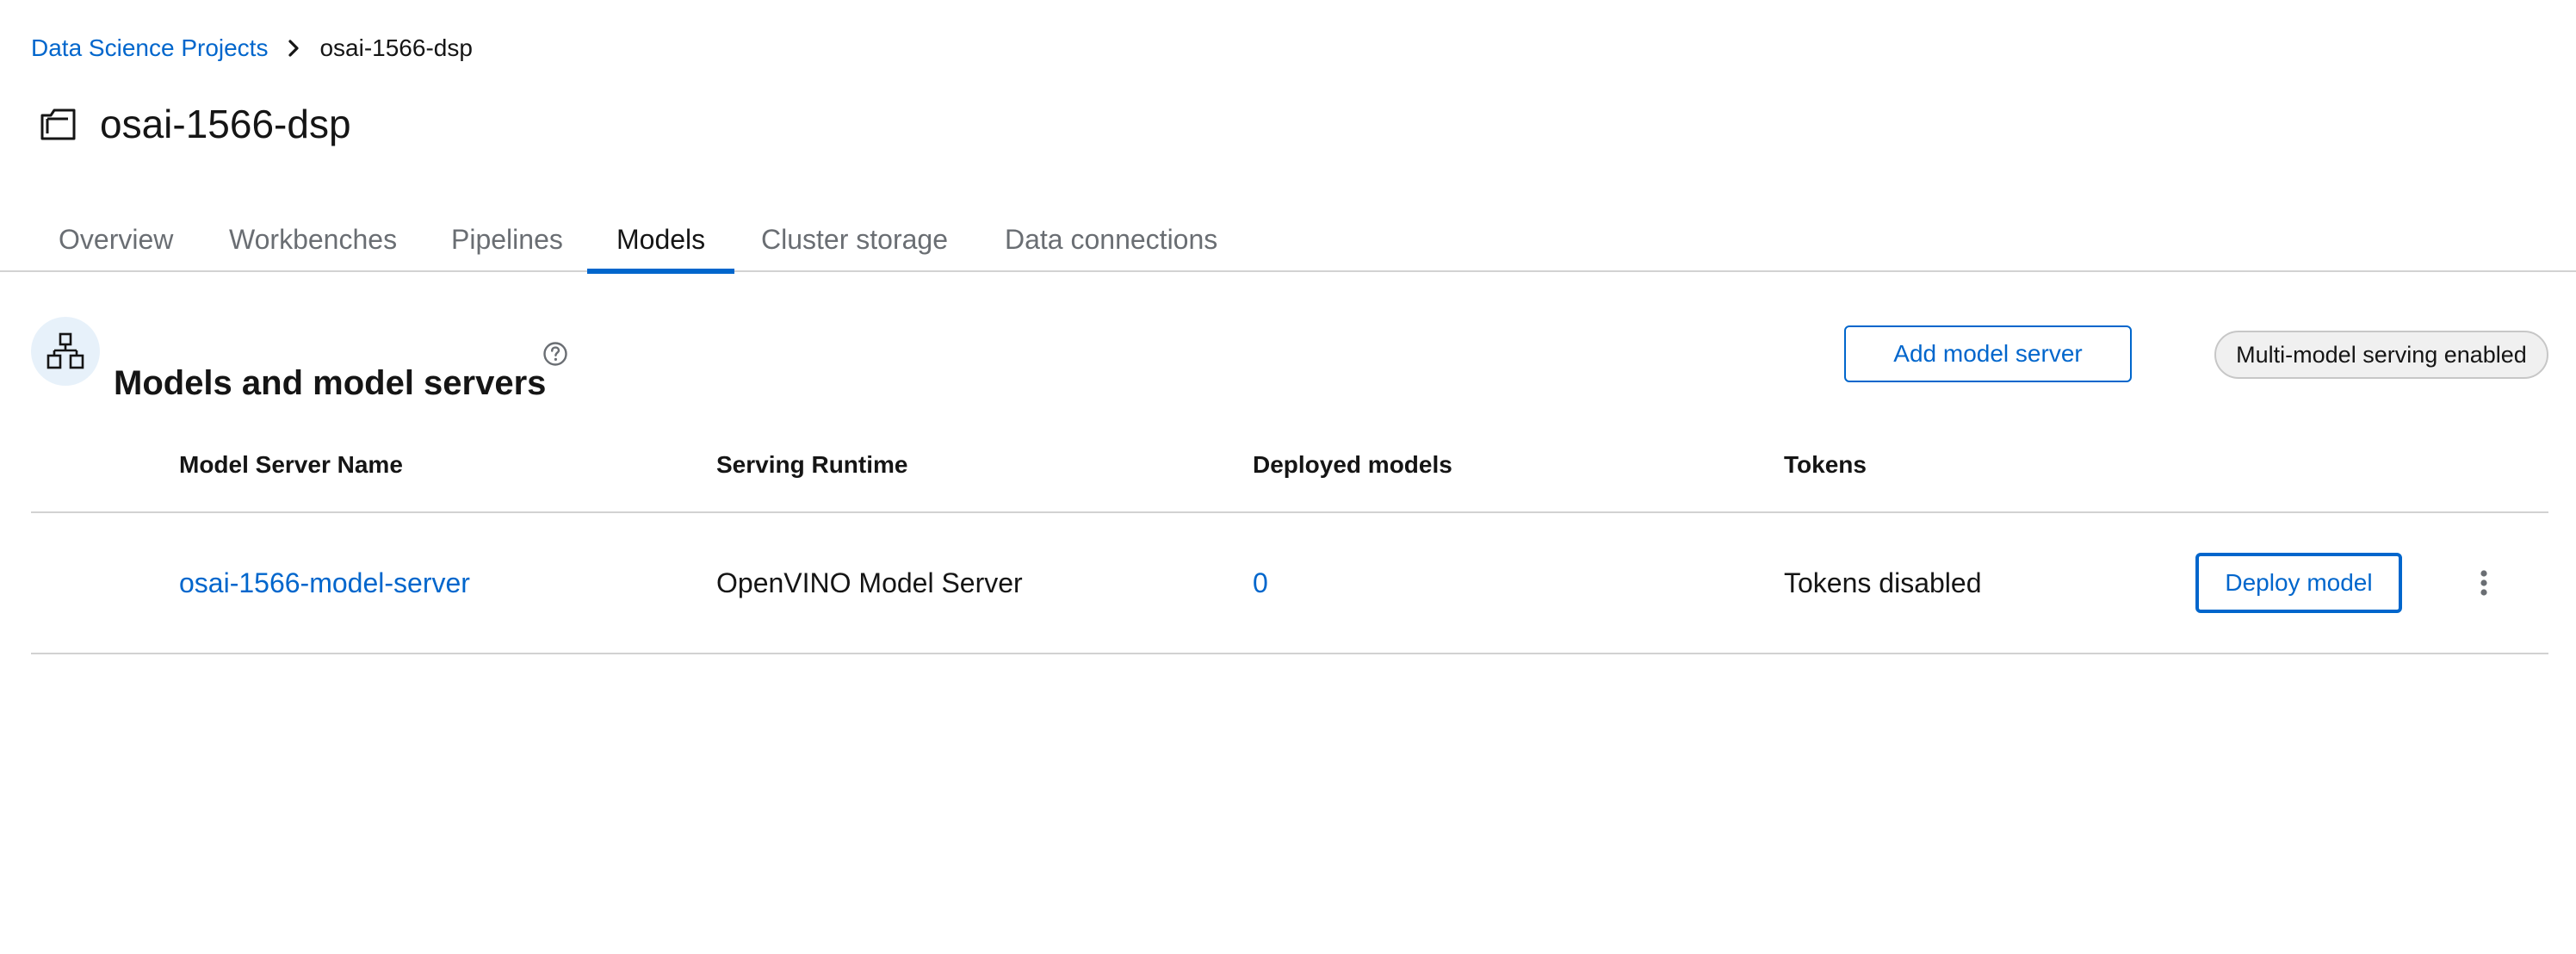 The image size is (2576, 954). What do you see at coordinates (116, 240) in the screenshot?
I see `tab-overview: Overview` at bounding box center [116, 240].